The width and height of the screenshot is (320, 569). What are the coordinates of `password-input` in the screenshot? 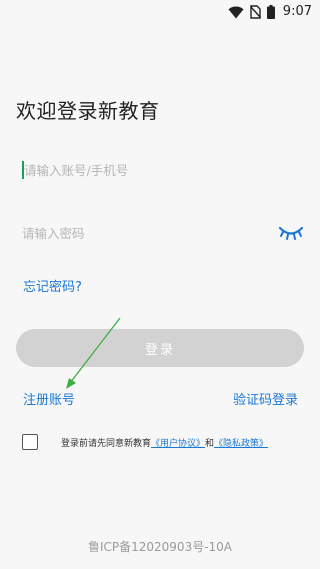 It's located at (139, 233).